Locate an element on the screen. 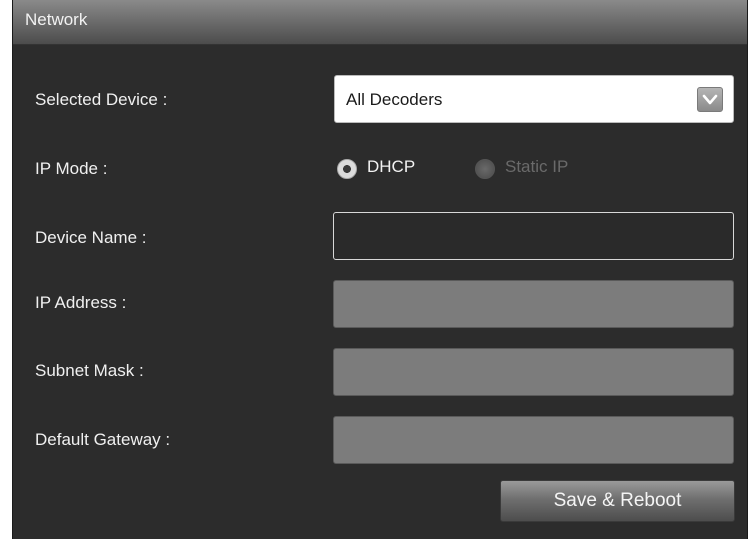 Image resolution: width=752 pixels, height=539 pixels. chevron-down-icon is located at coordinates (710, 99).